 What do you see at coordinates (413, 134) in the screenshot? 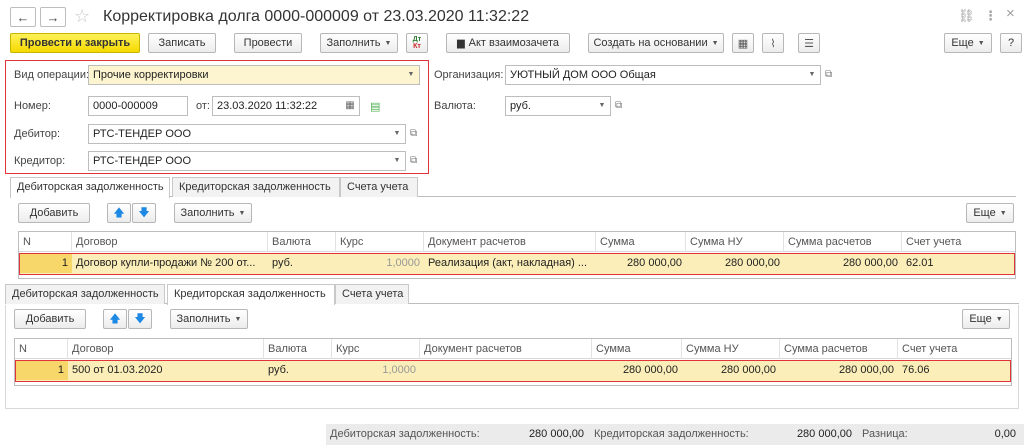
I see `open-debtor-icon: ⧉` at bounding box center [413, 134].